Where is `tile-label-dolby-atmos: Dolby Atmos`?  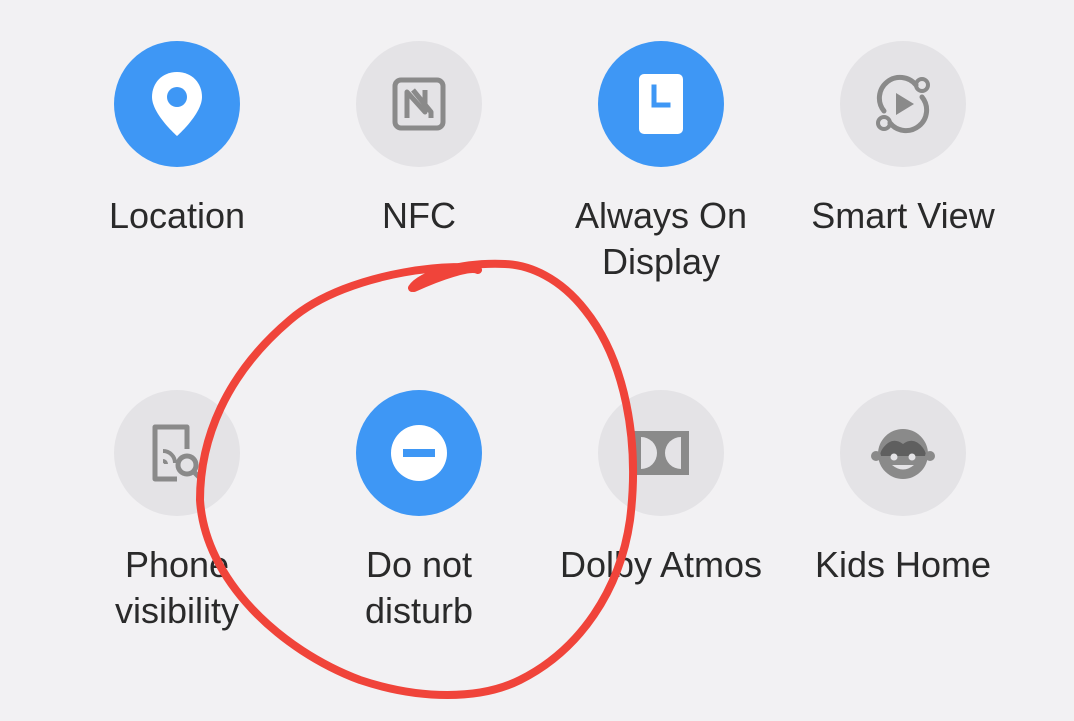 tile-label-dolby-atmos: Dolby Atmos is located at coordinates (661, 564).